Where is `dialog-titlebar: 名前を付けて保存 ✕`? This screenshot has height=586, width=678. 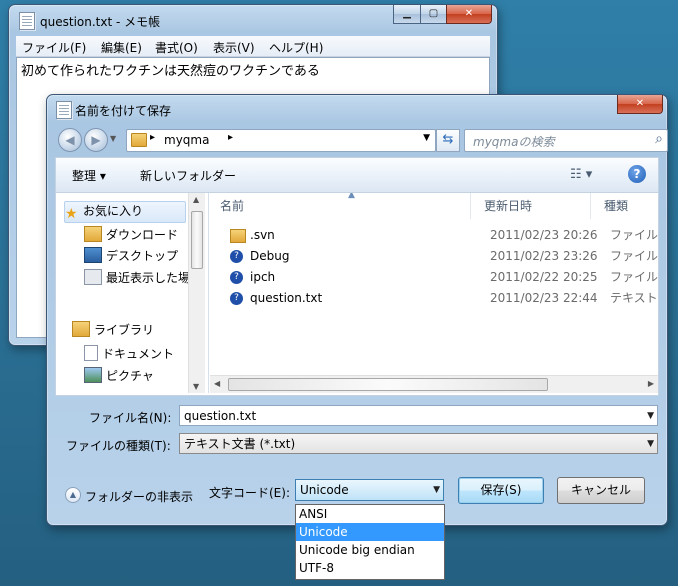 dialog-titlebar: 名前を付けて保存 ✕ is located at coordinates (357, 110).